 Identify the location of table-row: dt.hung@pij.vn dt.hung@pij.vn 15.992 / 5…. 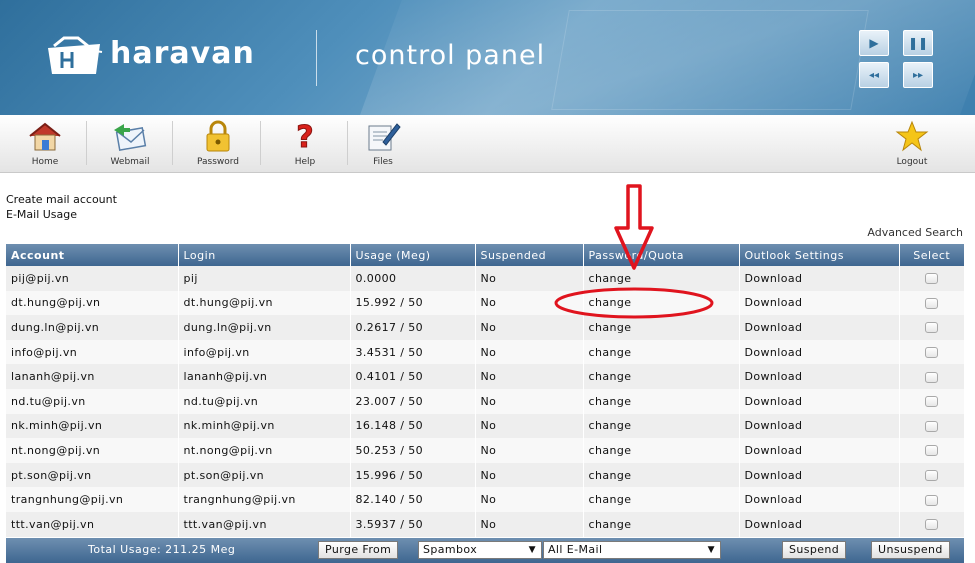
(485, 303).